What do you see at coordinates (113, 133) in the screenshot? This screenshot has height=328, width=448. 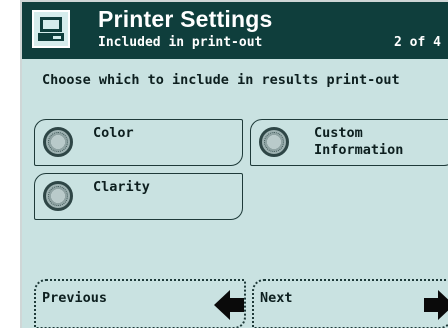 I see `option-label: Color` at bounding box center [113, 133].